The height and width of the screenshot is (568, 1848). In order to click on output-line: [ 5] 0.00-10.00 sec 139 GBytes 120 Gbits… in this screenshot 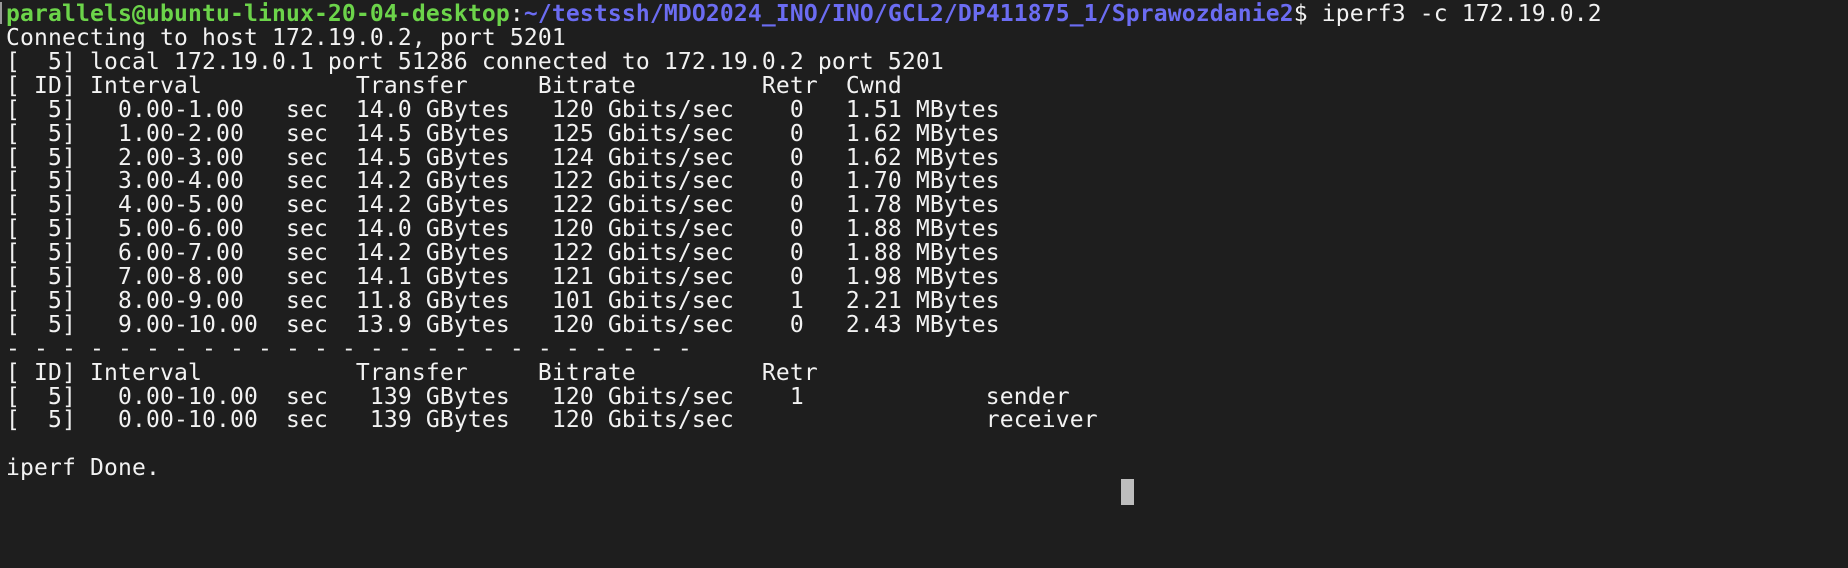, I will do `click(552, 420)`.